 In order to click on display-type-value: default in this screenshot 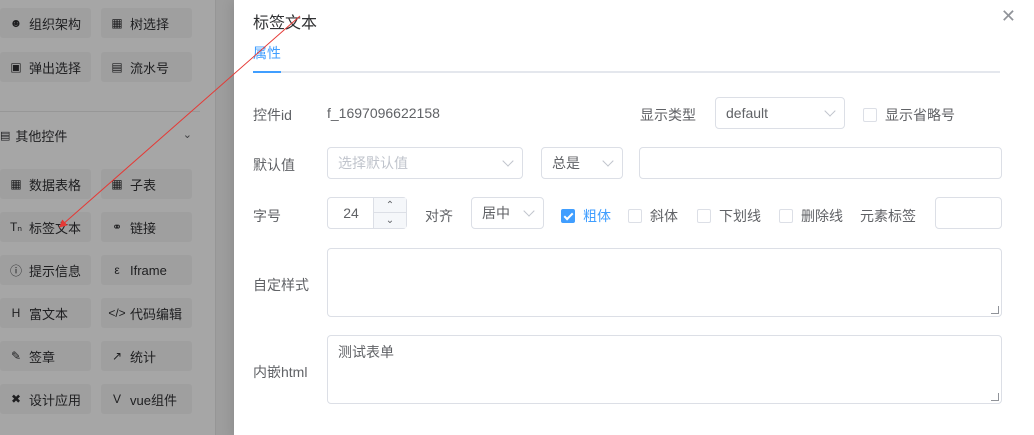, I will do `click(747, 113)`.